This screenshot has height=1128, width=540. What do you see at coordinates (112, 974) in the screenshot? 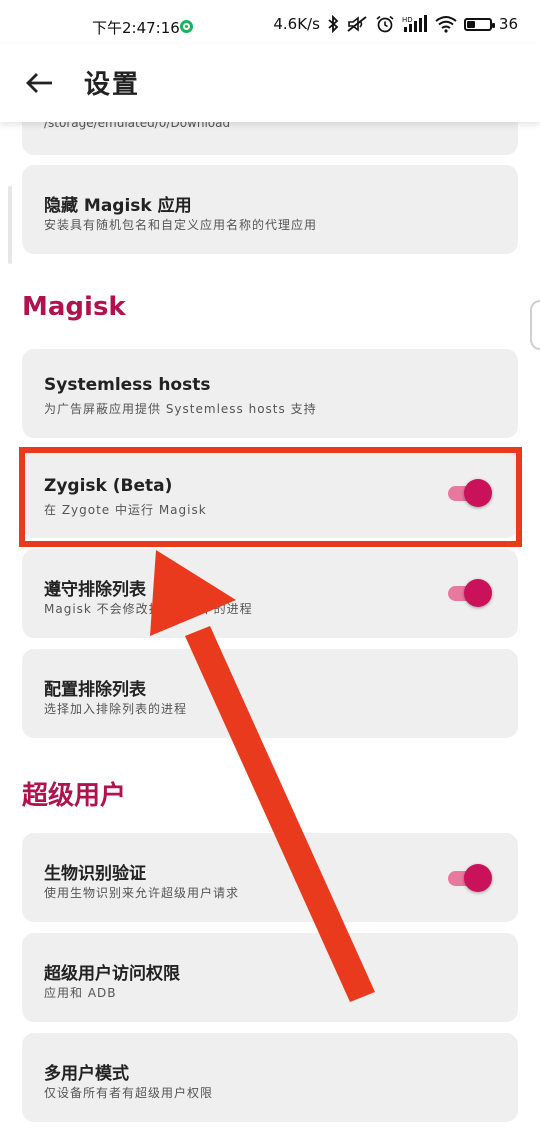
I see `item-title: 超级用户访问权限` at bounding box center [112, 974].